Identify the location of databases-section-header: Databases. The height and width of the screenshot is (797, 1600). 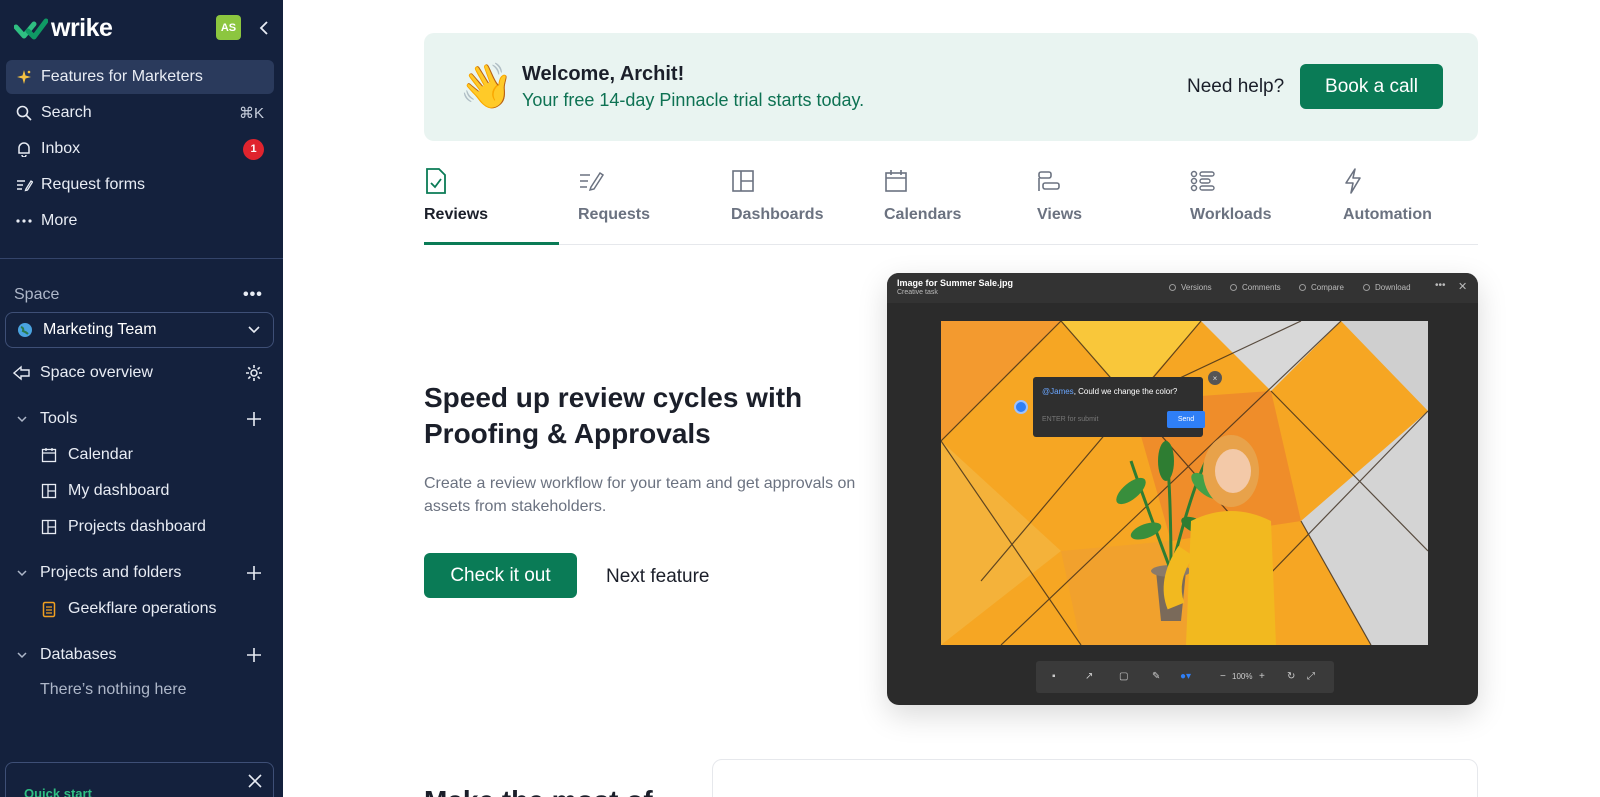
(140, 655).